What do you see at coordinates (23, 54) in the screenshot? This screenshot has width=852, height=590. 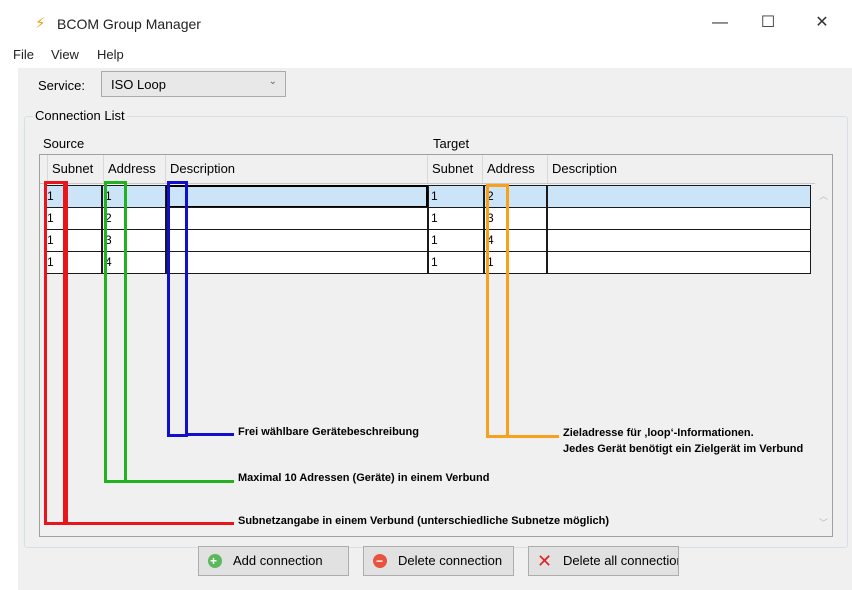 I see `menu-file: File` at bounding box center [23, 54].